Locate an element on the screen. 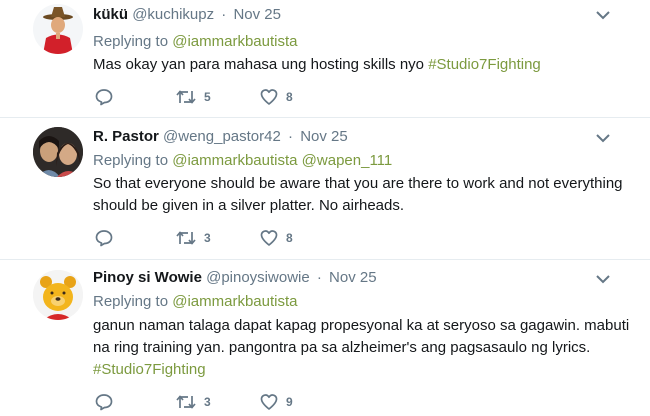  mention-link: @wapen_111 is located at coordinates (347, 160).